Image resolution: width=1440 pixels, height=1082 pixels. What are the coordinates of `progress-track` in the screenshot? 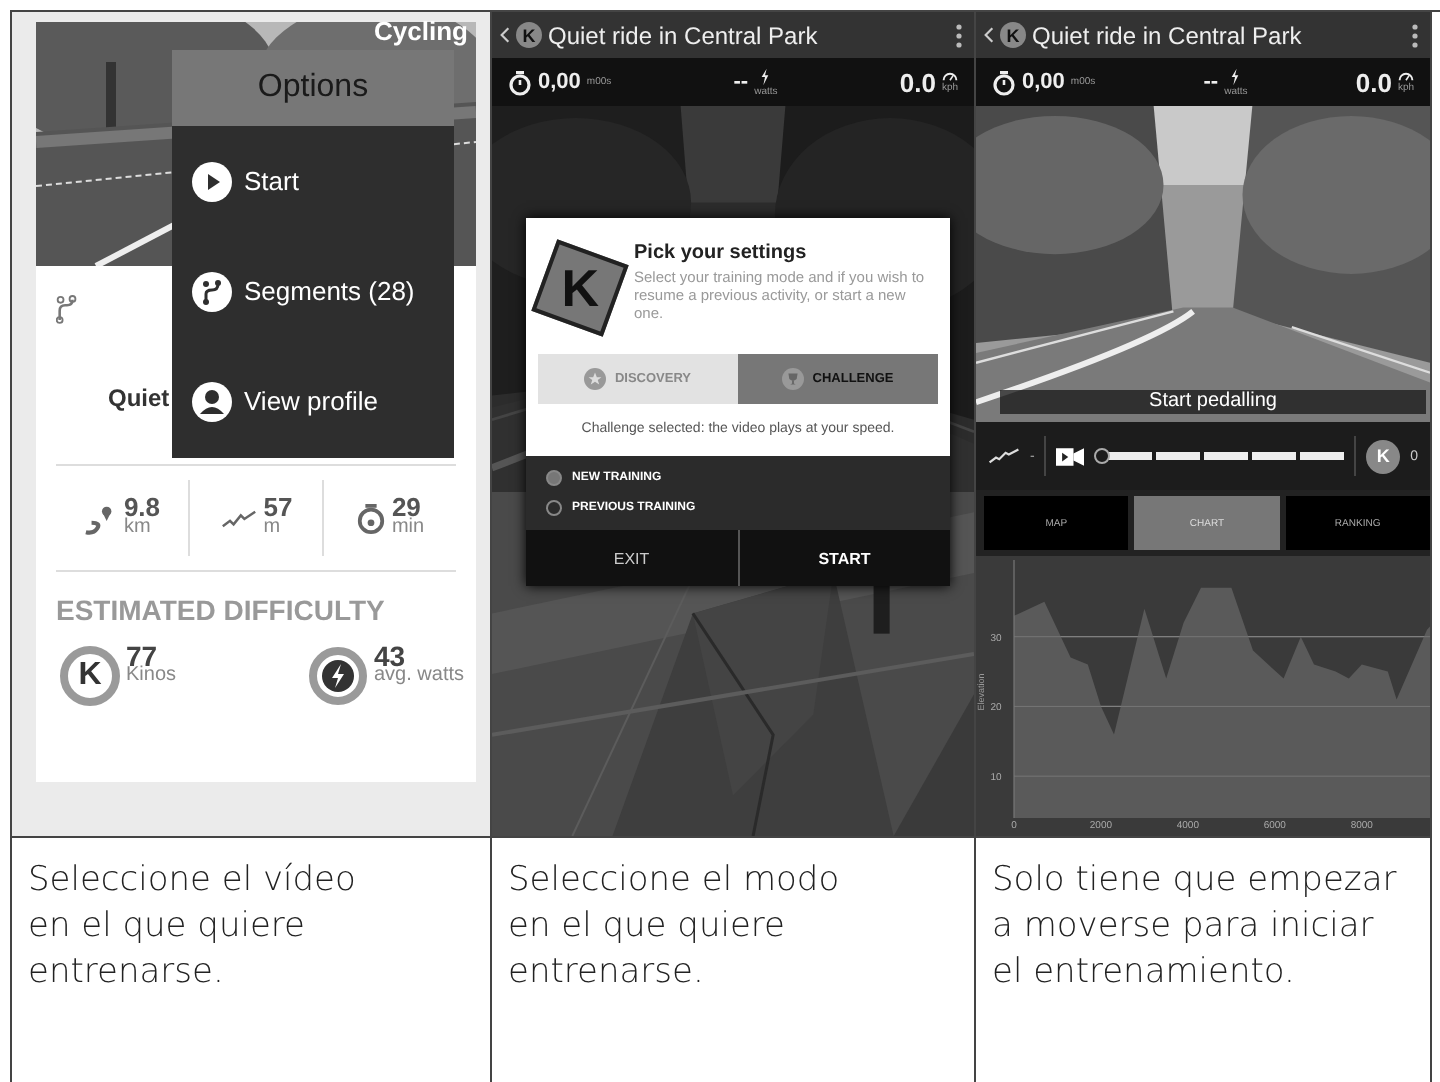 It's located at (1219, 456).